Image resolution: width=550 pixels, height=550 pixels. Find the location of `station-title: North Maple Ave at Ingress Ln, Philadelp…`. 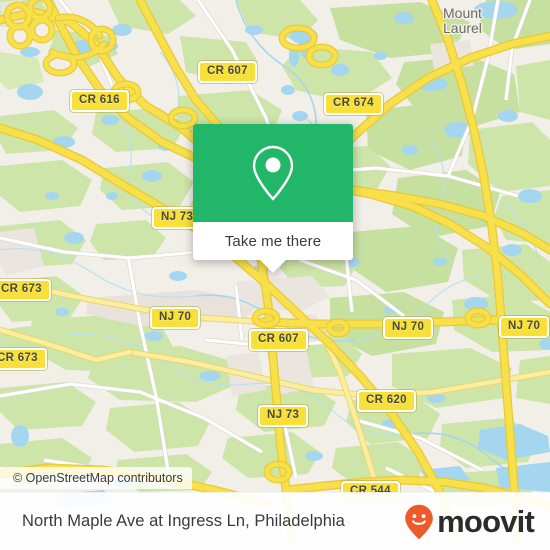

station-title: North Maple Ave at Ingress Ln, Philadelp… is located at coordinates (183, 521).